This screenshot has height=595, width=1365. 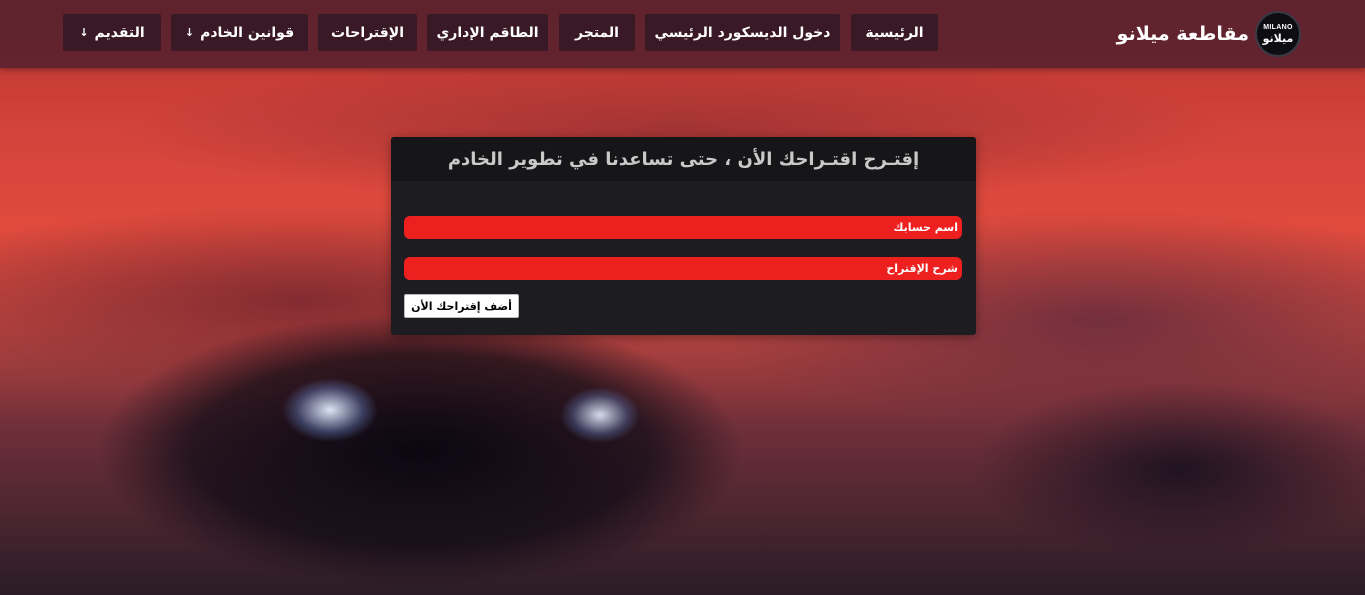 What do you see at coordinates (247, 32) in the screenshot?
I see `nav-server-rules-label: قوانين الخادم` at bounding box center [247, 32].